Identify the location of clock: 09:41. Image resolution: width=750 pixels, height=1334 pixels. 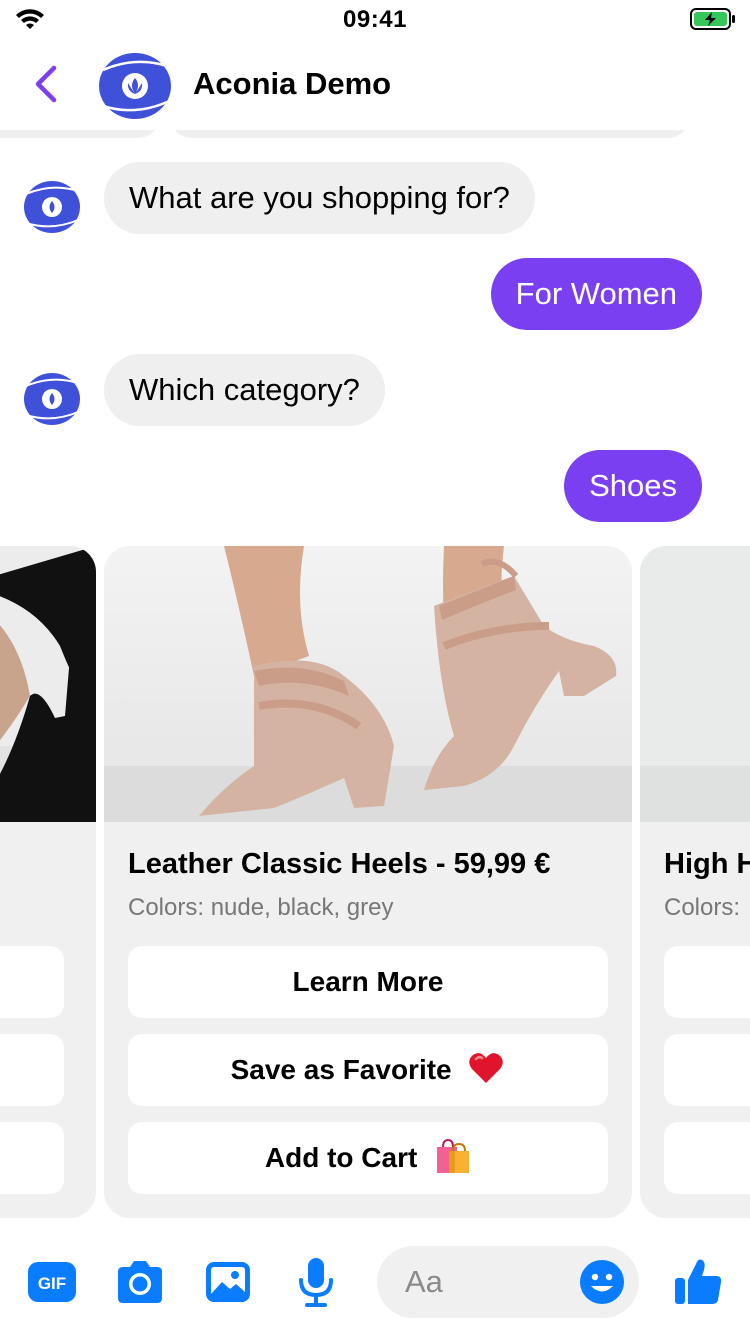
(375, 19).